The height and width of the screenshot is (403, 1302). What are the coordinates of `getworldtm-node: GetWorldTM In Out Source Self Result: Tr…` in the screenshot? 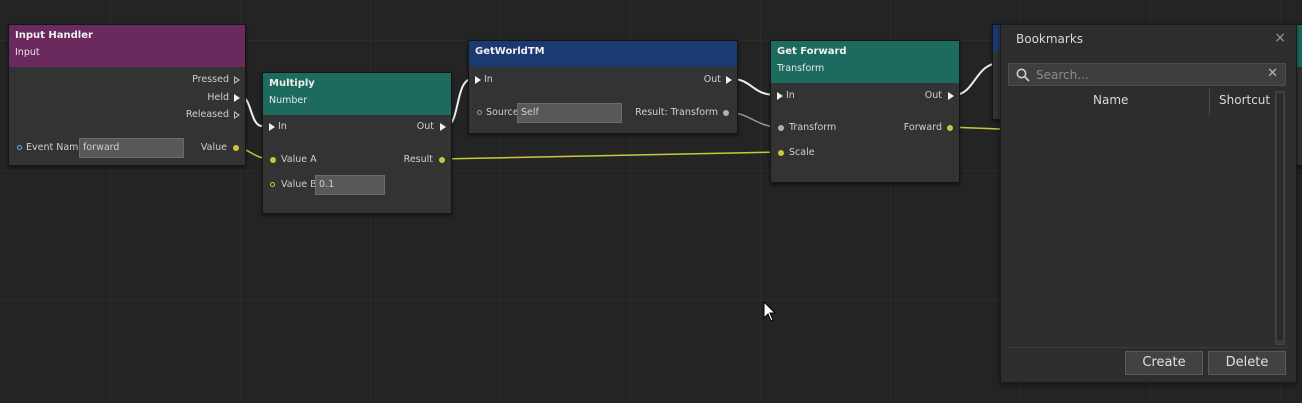 It's located at (603, 87).